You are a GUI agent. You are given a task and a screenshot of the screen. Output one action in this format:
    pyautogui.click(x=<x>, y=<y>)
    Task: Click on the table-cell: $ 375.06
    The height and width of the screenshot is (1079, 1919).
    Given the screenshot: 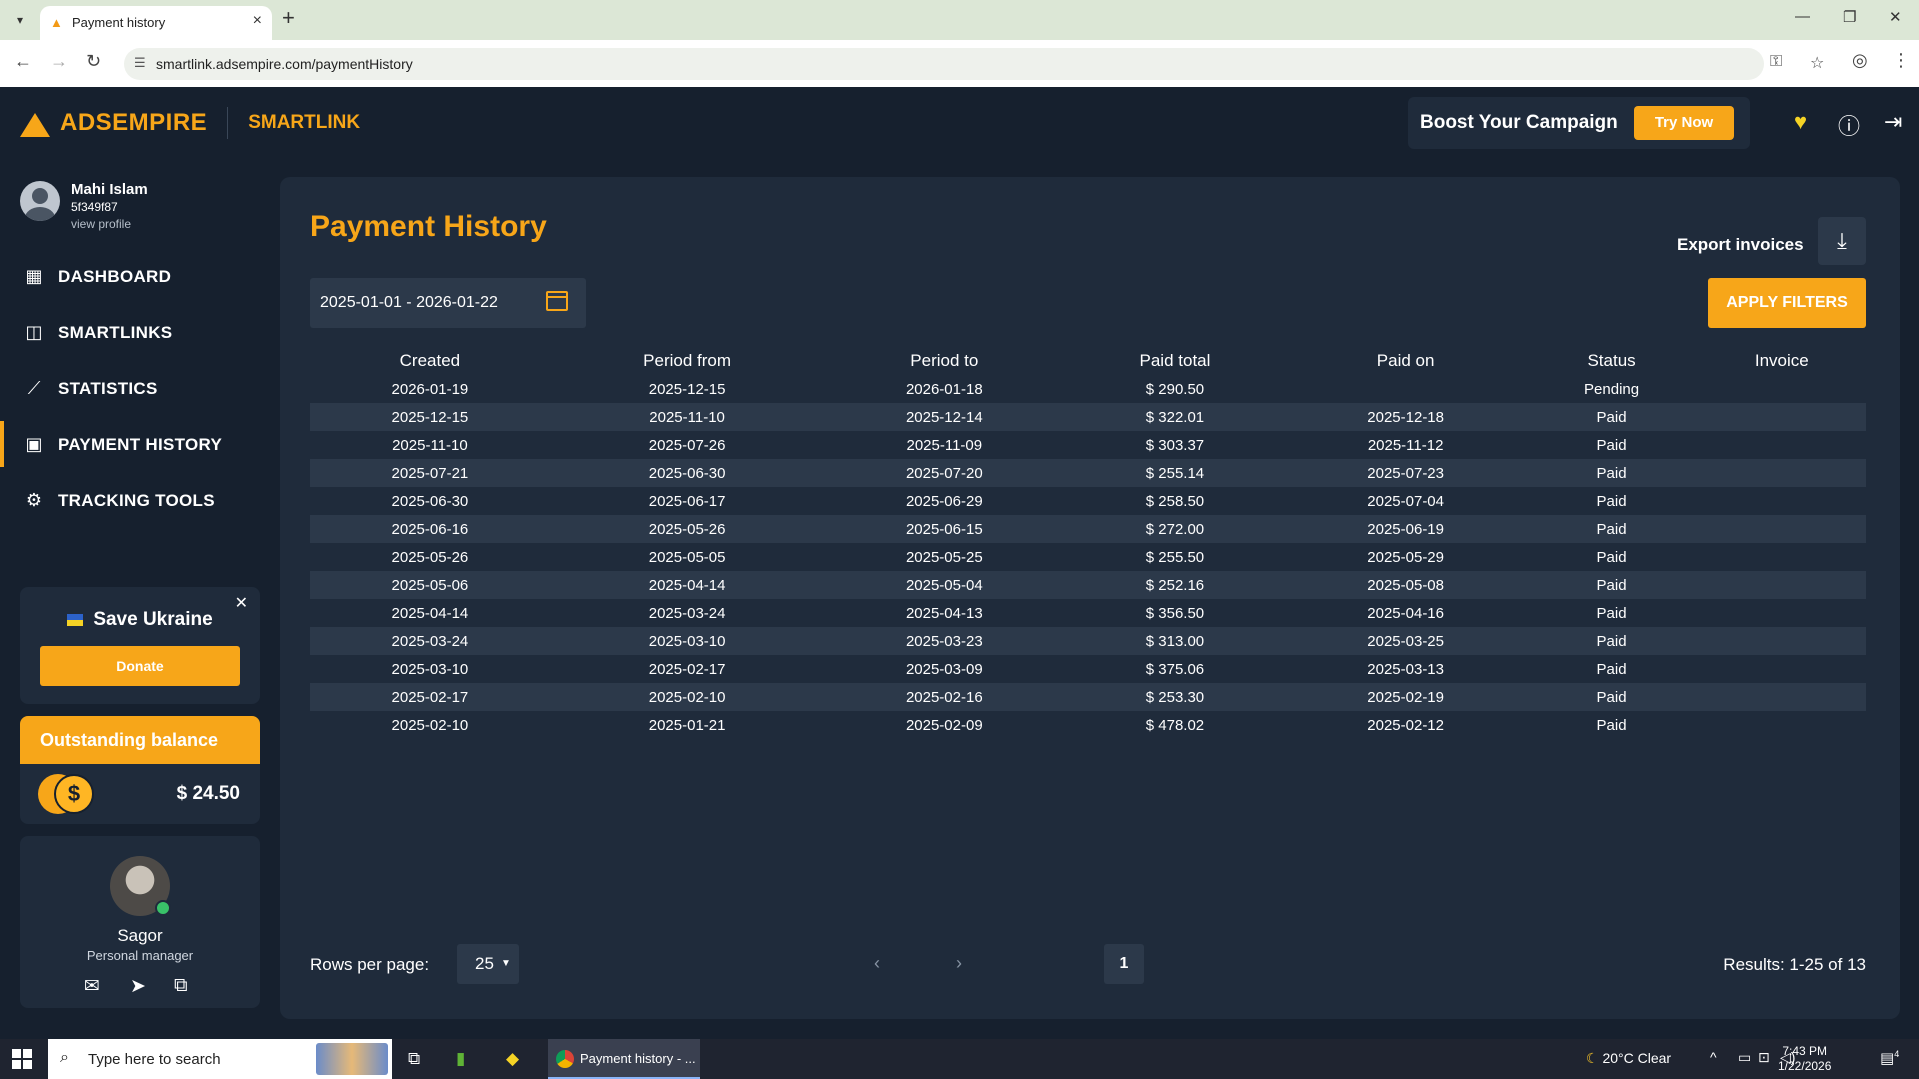 What is the action you would take?
    pyautogui.click(x=1175, y=669)
    